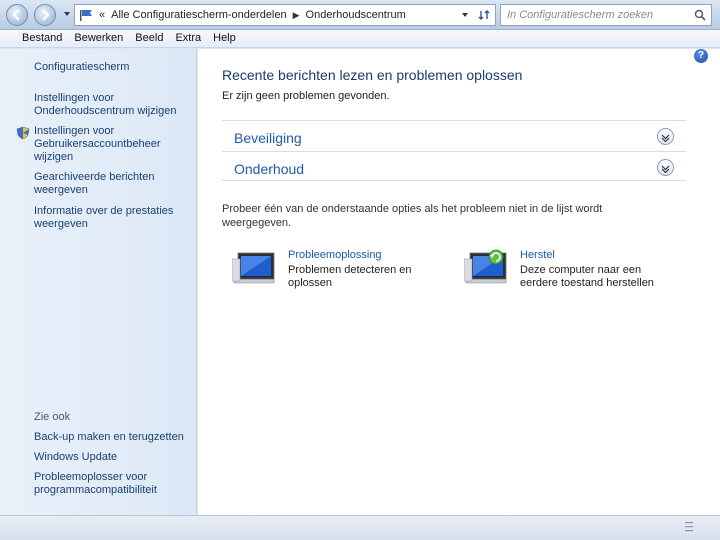  I want to click on section-maintenance: Onderhoud, so click(454, 166).